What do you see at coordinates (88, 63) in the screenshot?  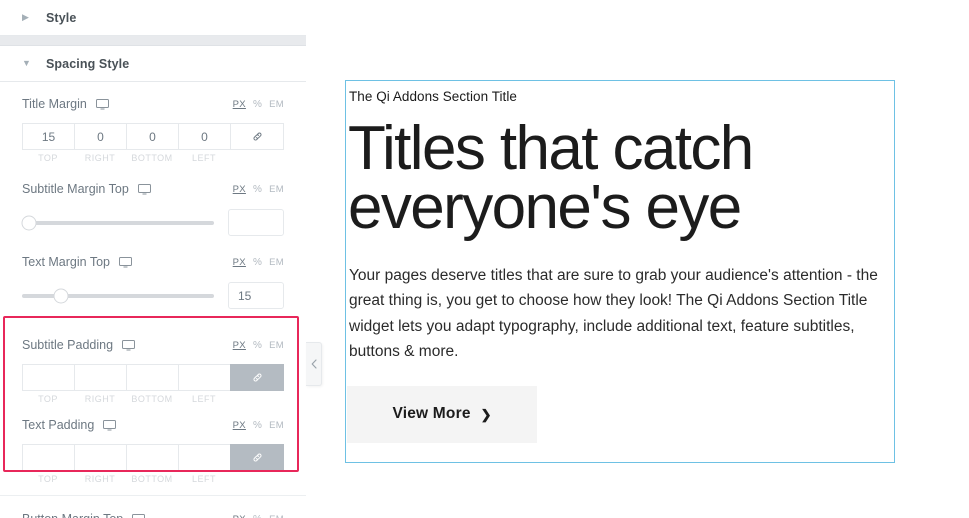 I see `section-title-spacing-style: Spacing Style` at bounding box center [88, 63].